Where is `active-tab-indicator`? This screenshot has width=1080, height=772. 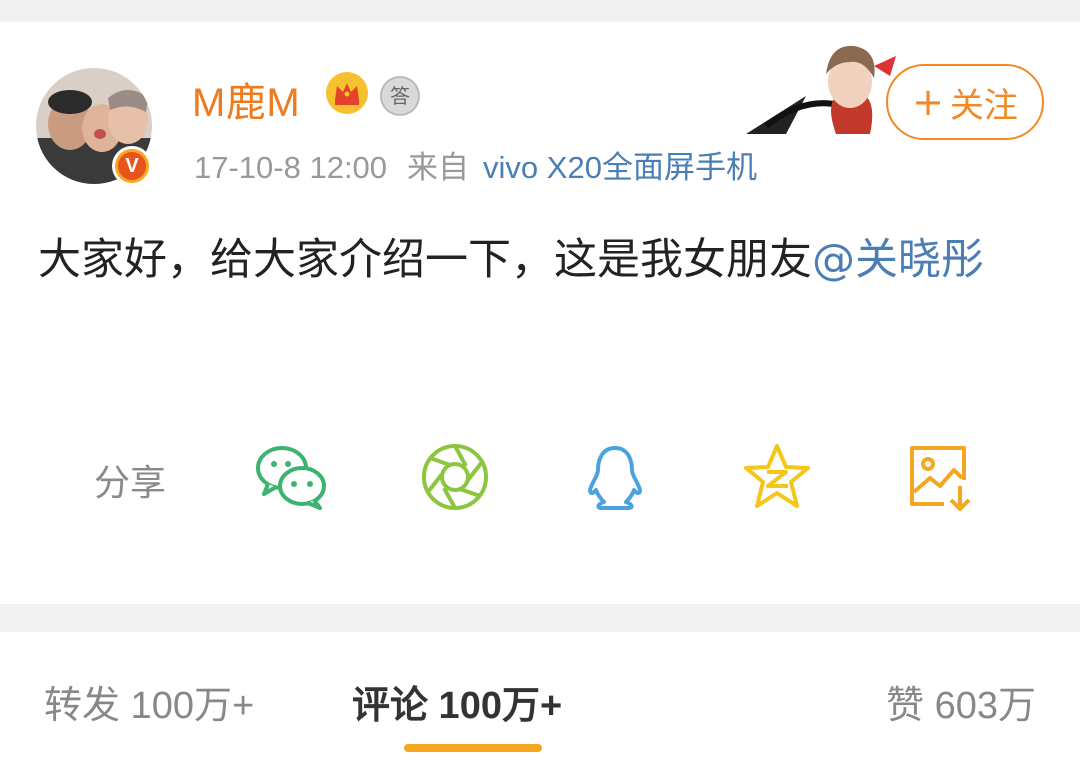
active-tab-indicator is located at coordinates (473, 748).